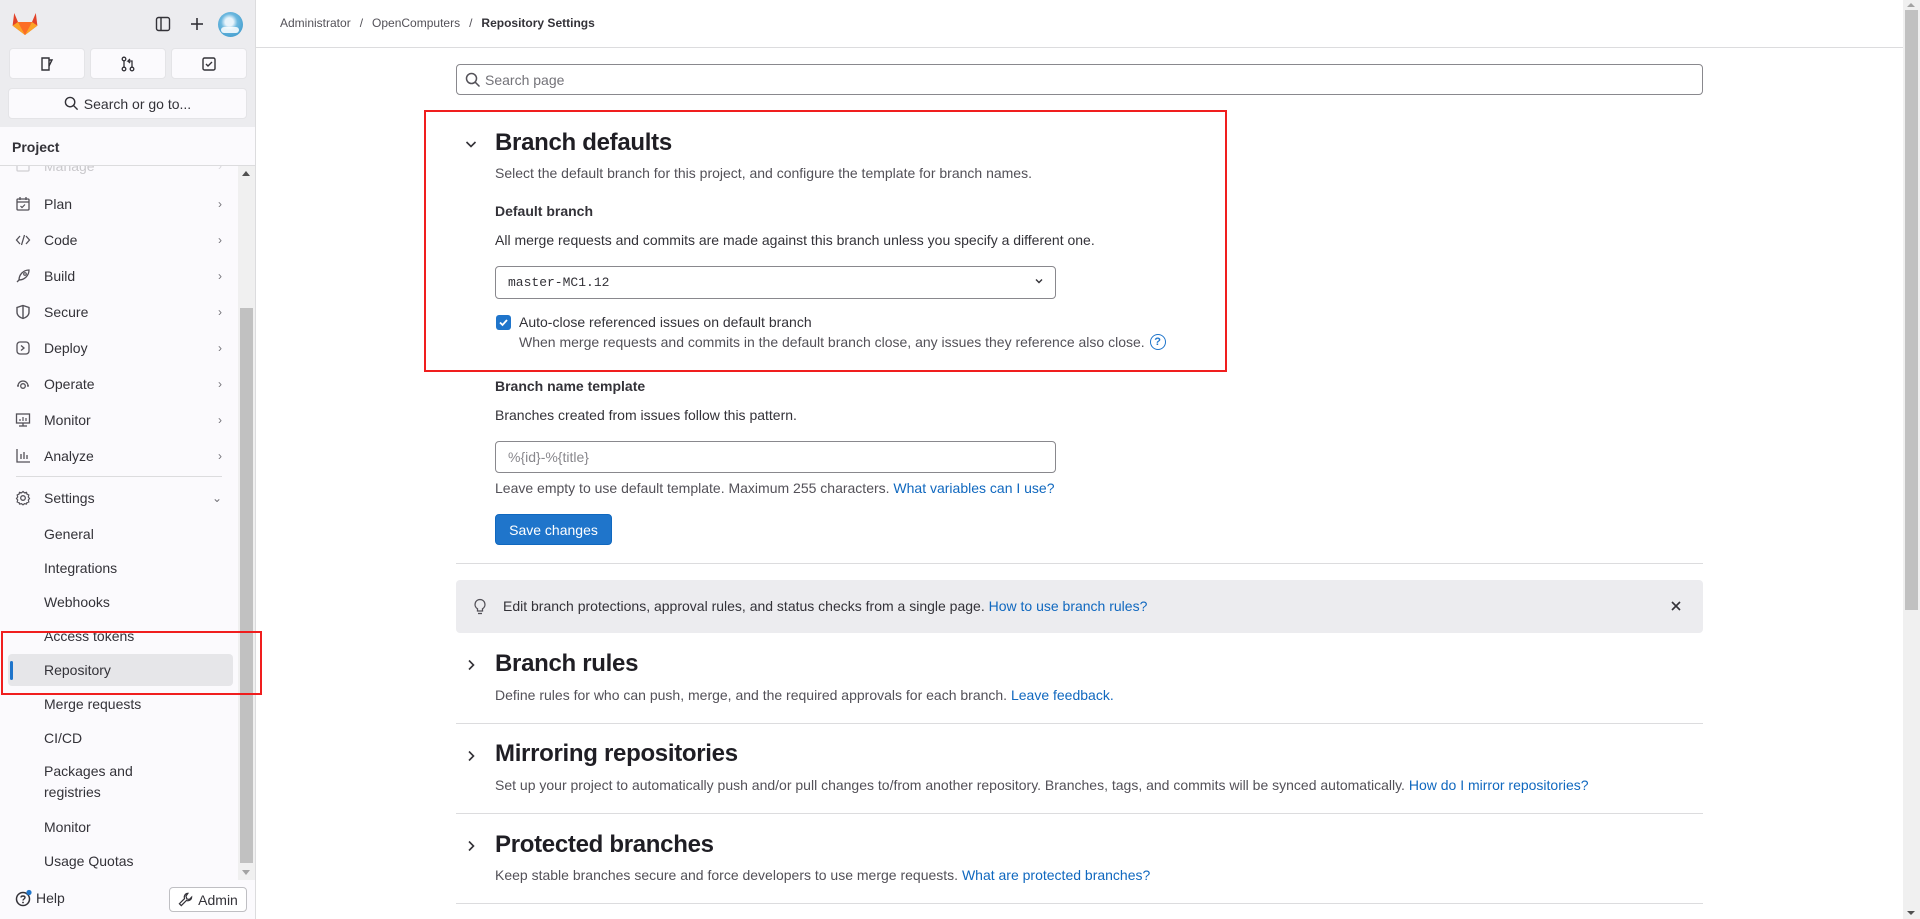  I want to click on avatar, so click(230, 24).